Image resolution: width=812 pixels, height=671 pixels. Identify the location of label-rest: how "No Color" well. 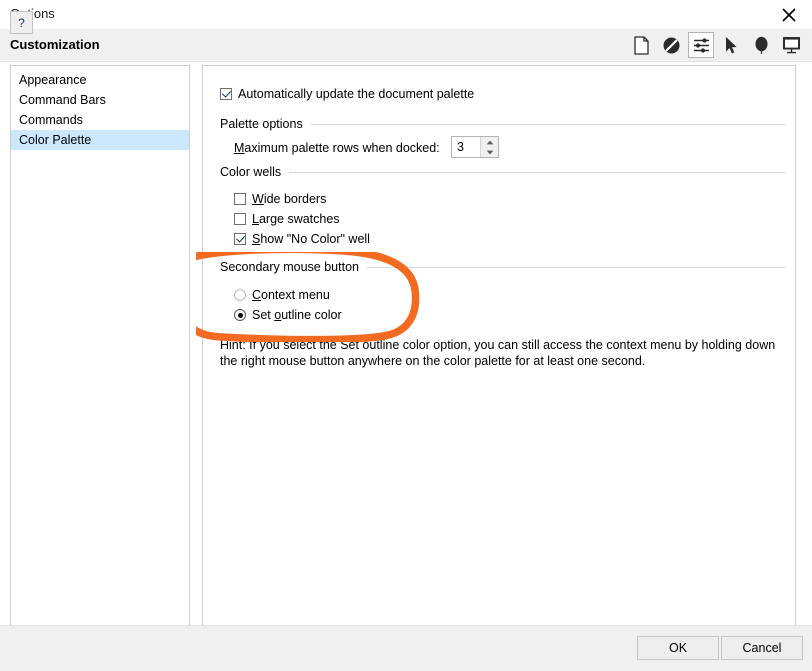
(315, 239).